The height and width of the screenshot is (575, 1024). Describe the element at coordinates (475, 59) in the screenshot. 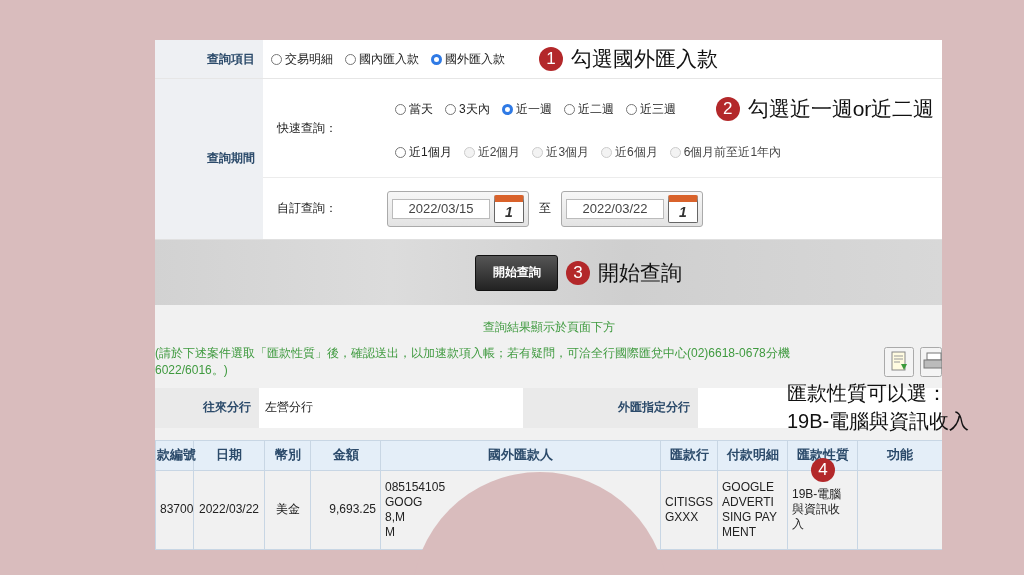

I see `radio-label: 國外匯入款` at that location.